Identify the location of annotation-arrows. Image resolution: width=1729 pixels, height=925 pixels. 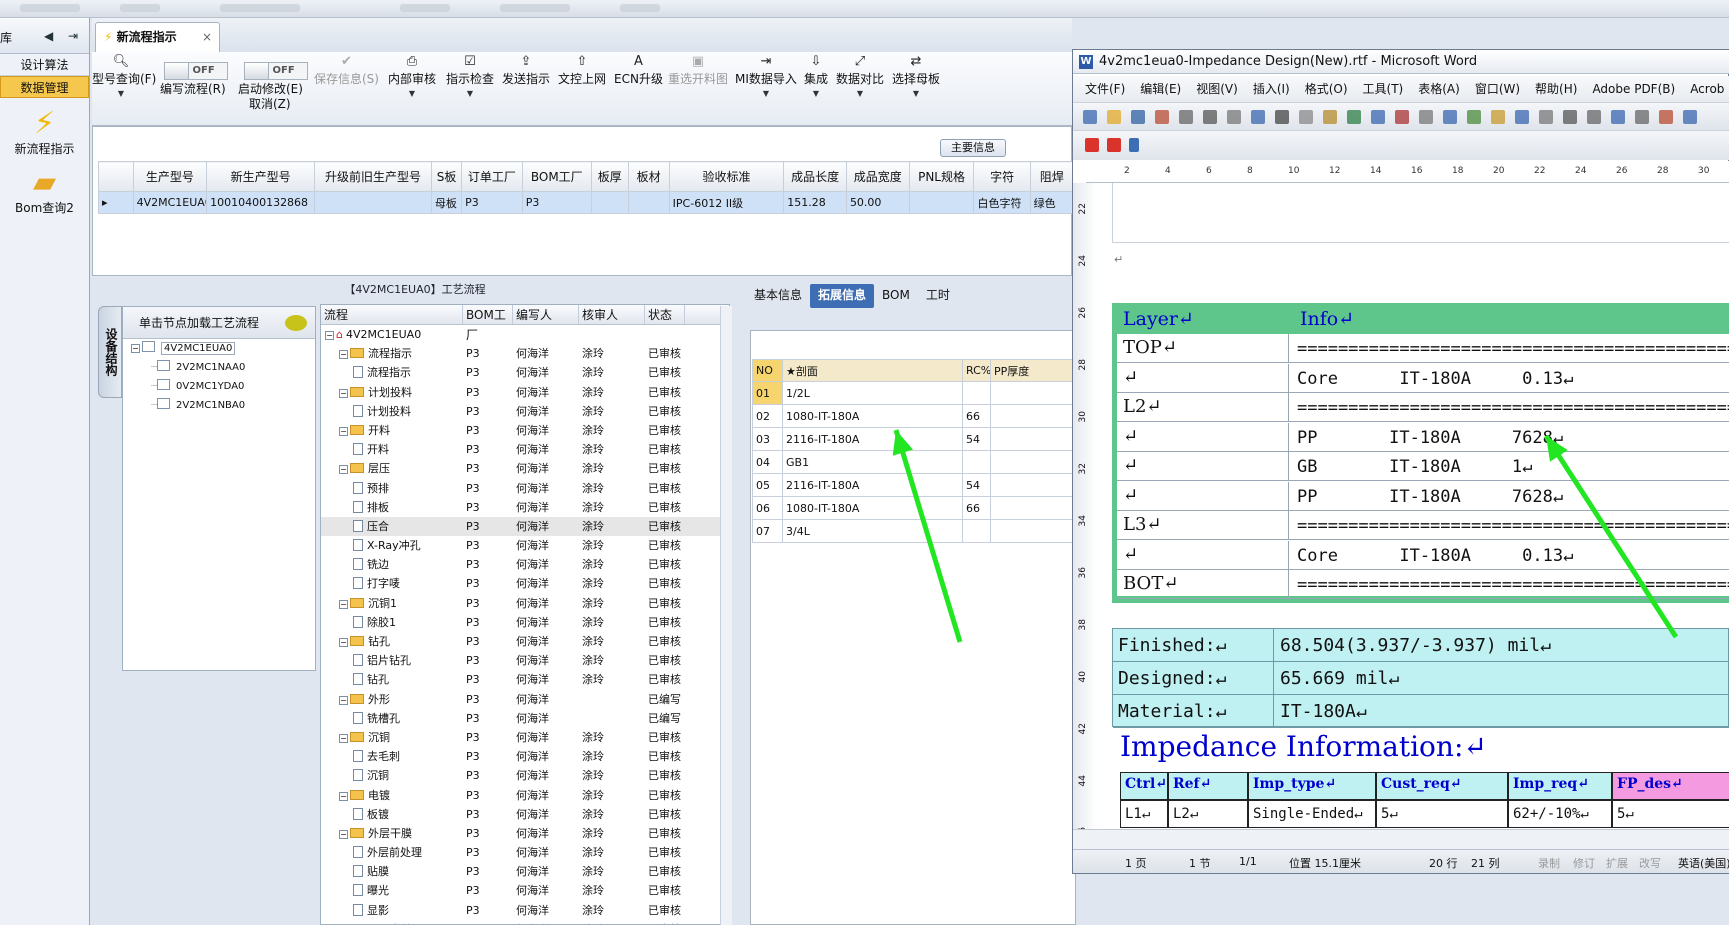
(1285, 536).